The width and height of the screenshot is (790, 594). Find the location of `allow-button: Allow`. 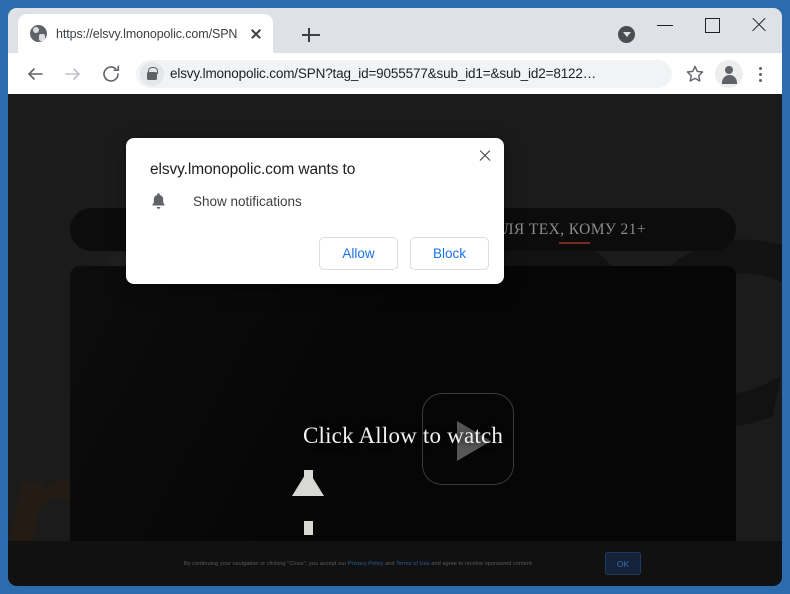

allow-button: Allow is located at coordinates (358, 253).